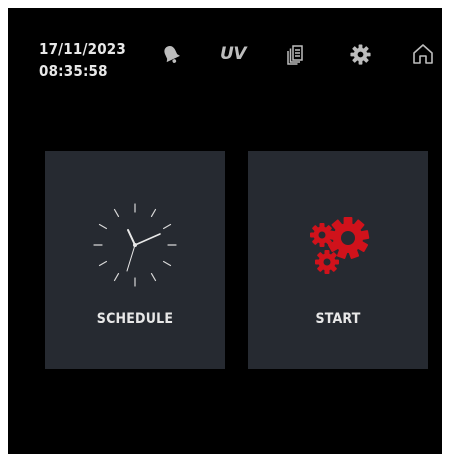  Describe the element at coordinates (338, 319) in the screenshot. I see `start-label: START` at that location.